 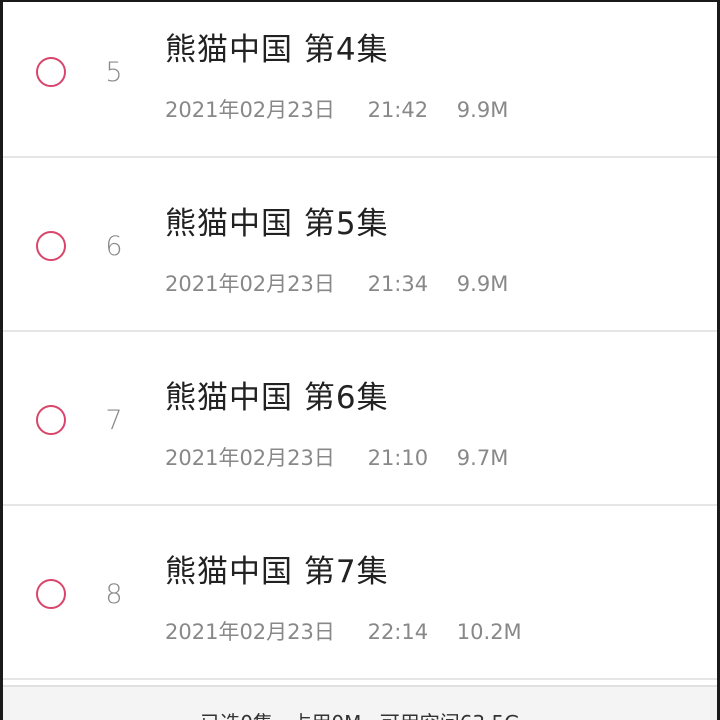 What do you see at coordinates (360, 702) in the screenshot?
I see `storage-status-bar: 已选0集 占用0M 可用空间63.5G` at bounding box center [360, 702].